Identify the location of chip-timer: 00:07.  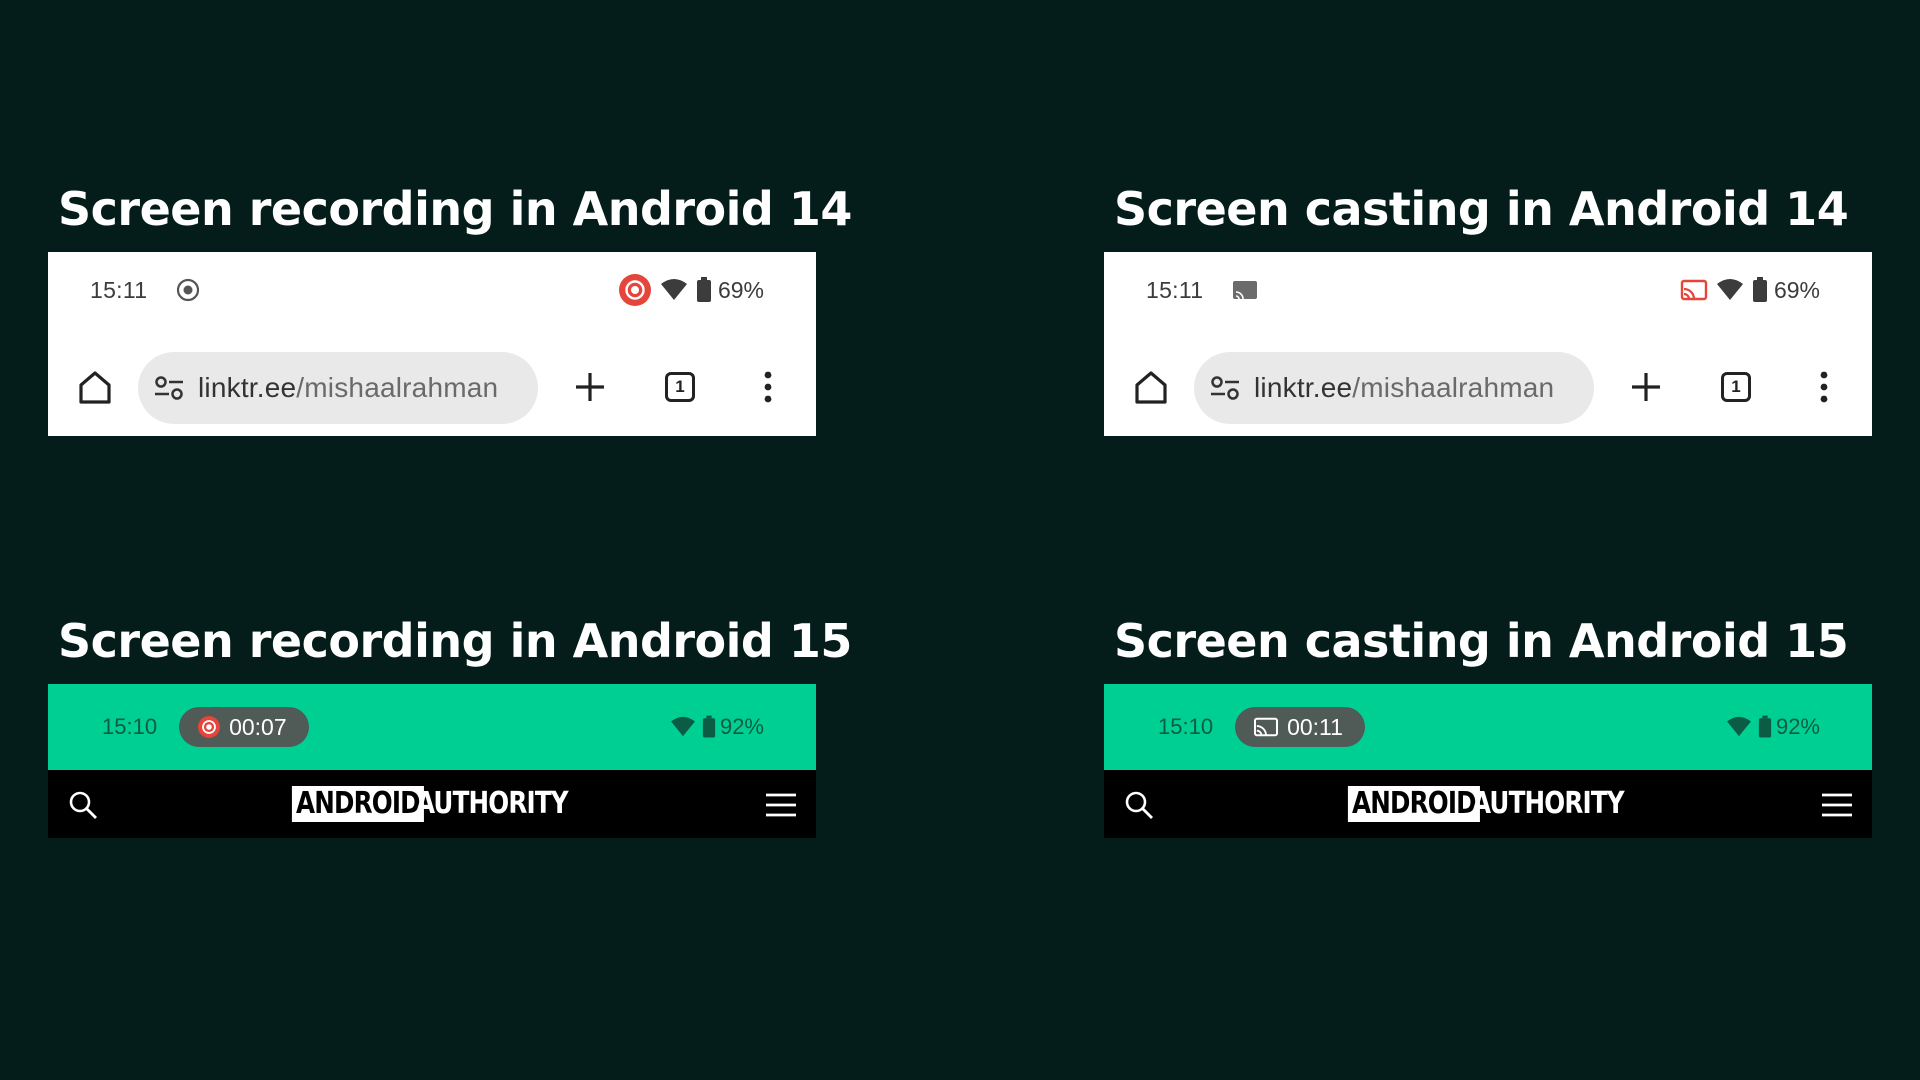
(258, 726).